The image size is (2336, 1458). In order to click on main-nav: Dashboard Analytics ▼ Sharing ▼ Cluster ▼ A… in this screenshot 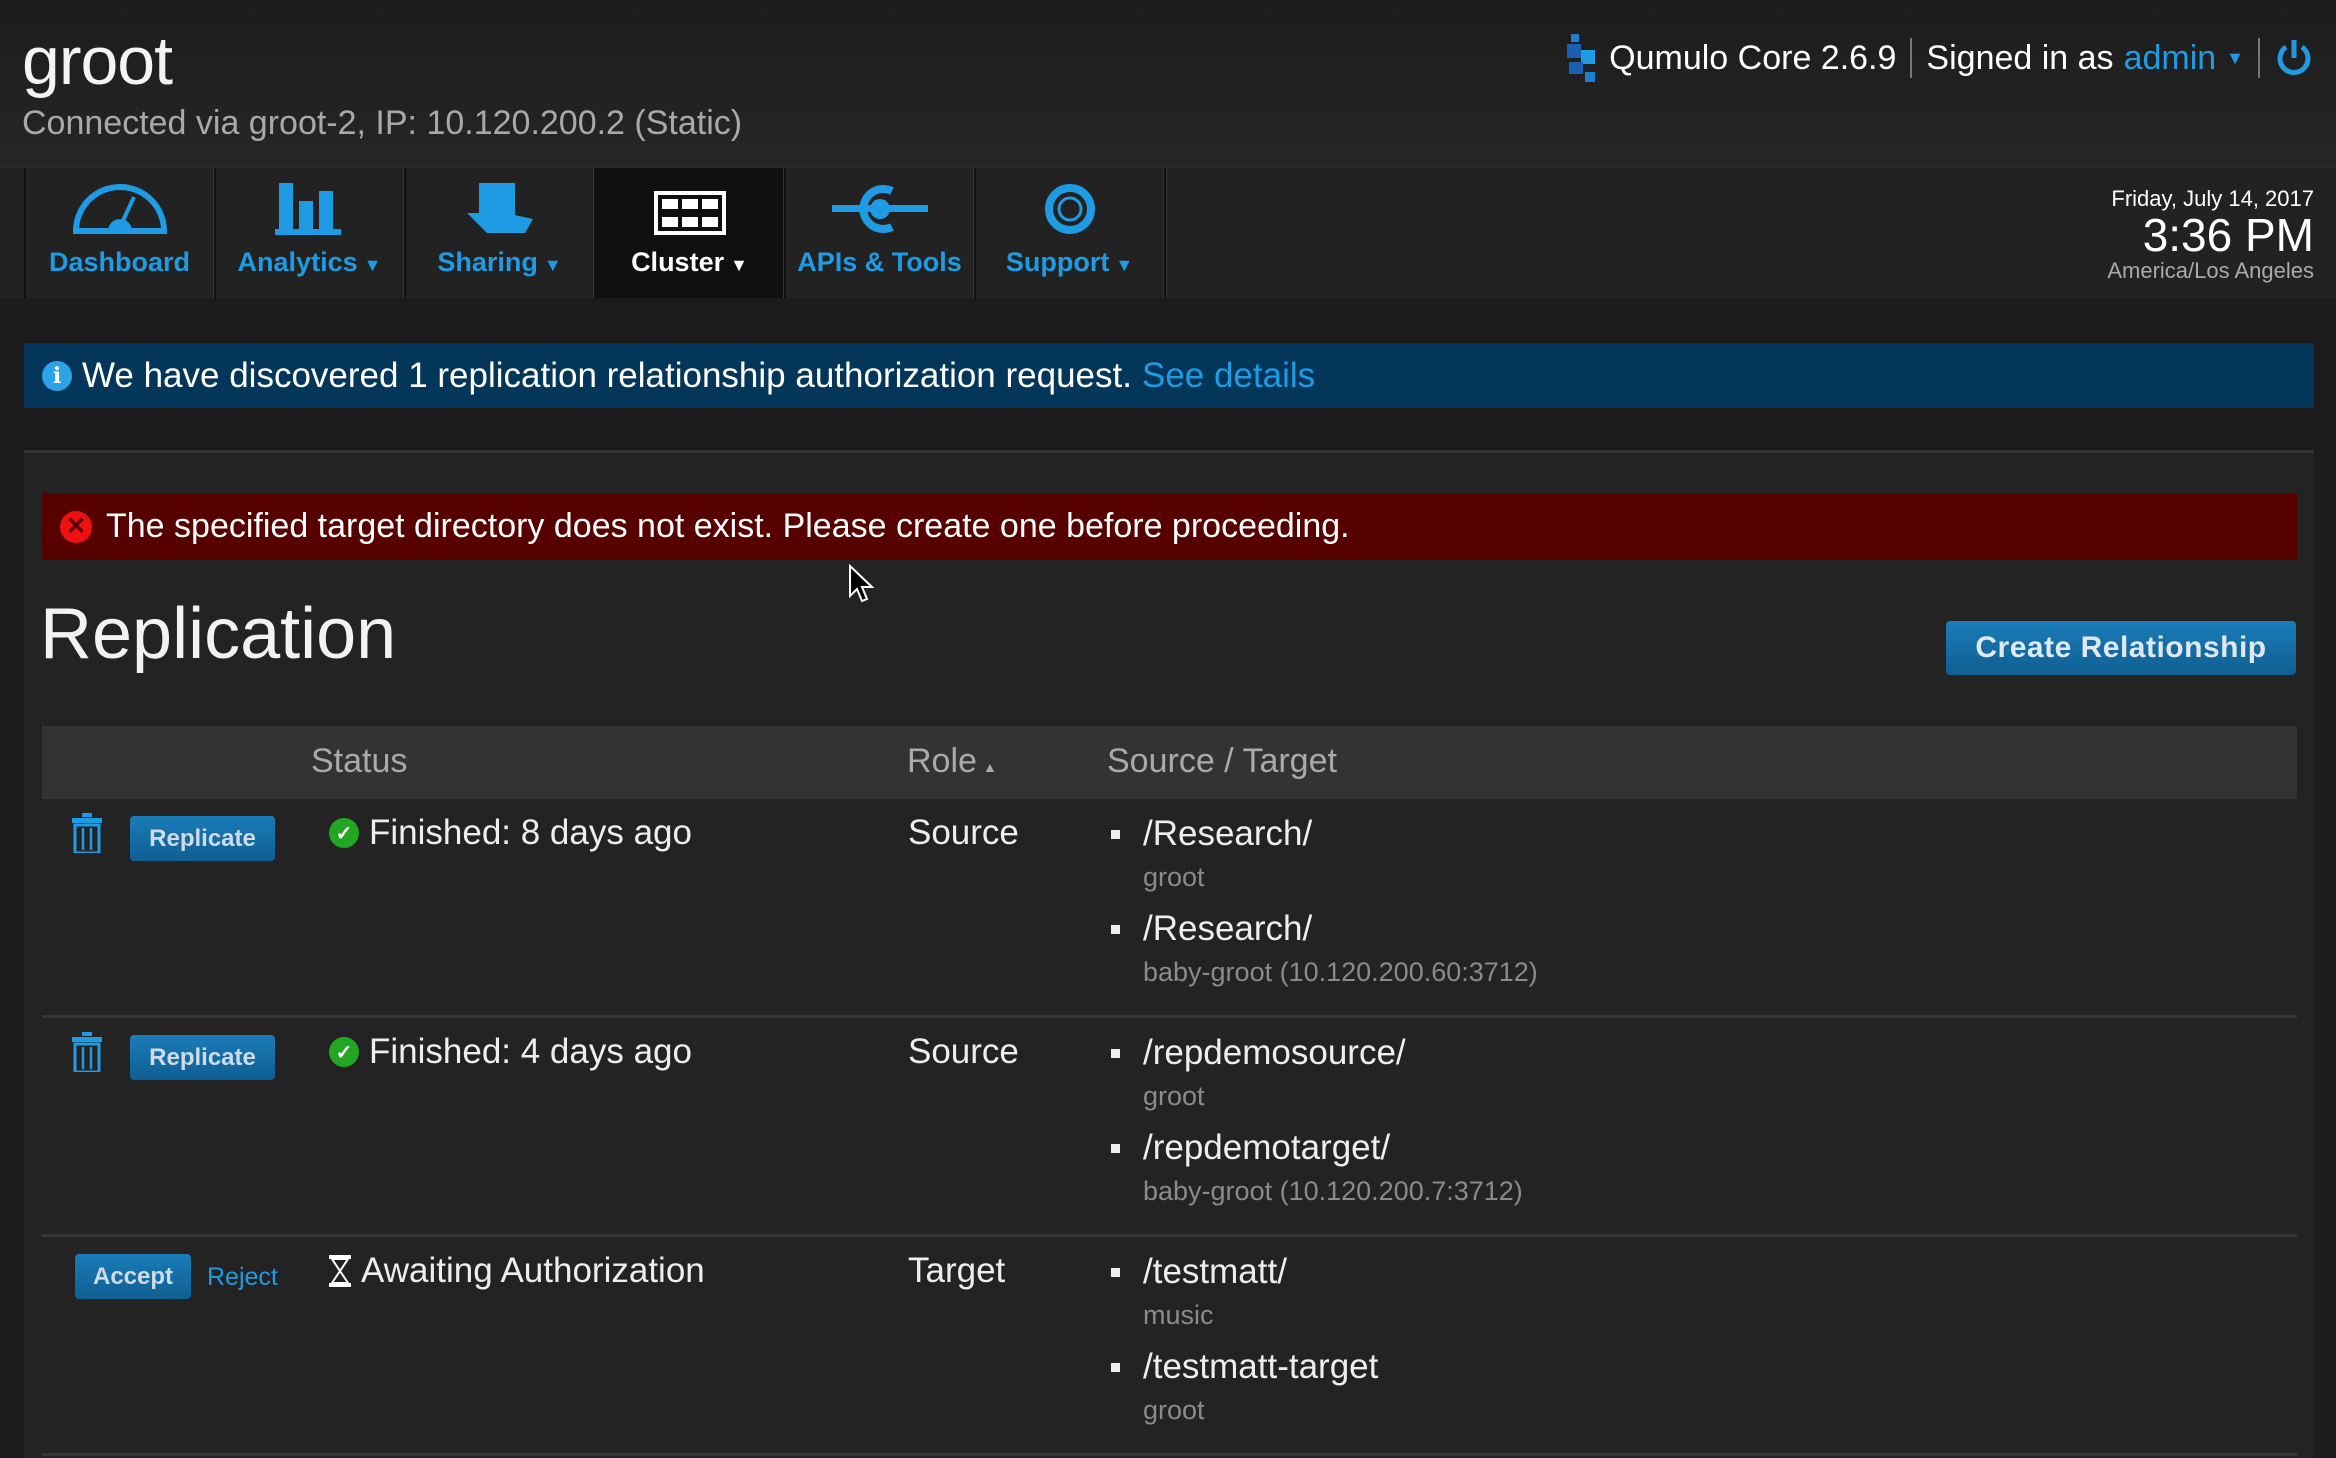, I will do `click(1168, 232)`.